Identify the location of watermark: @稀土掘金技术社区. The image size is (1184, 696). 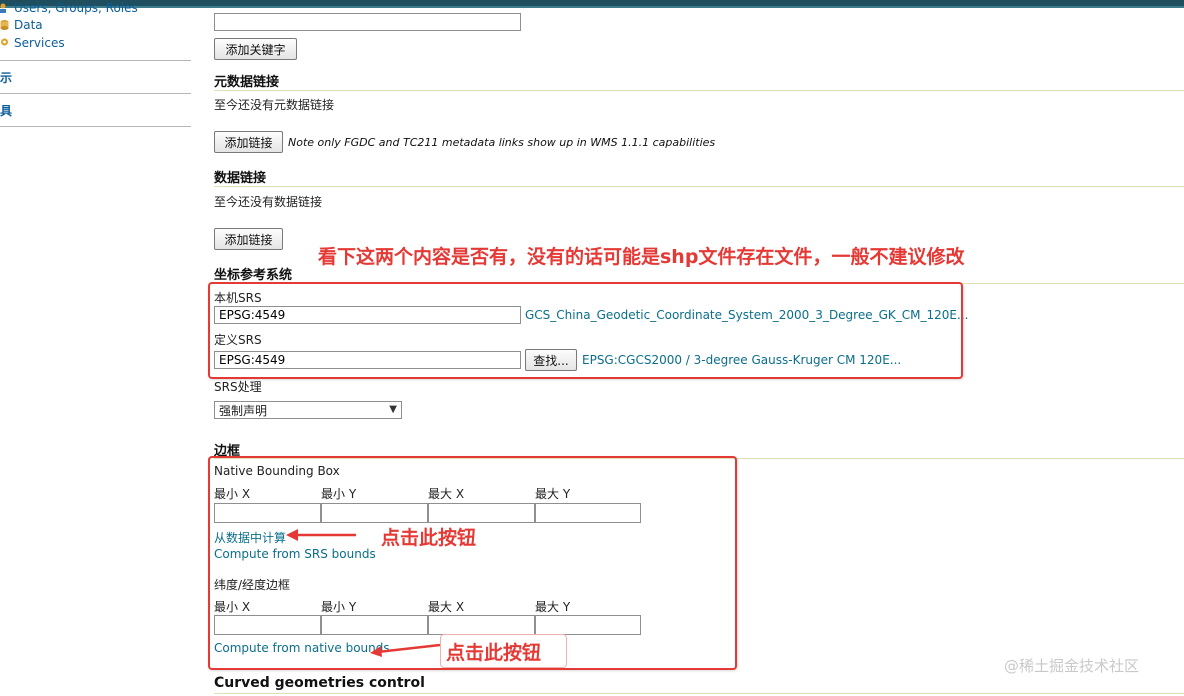
(1072, 666).